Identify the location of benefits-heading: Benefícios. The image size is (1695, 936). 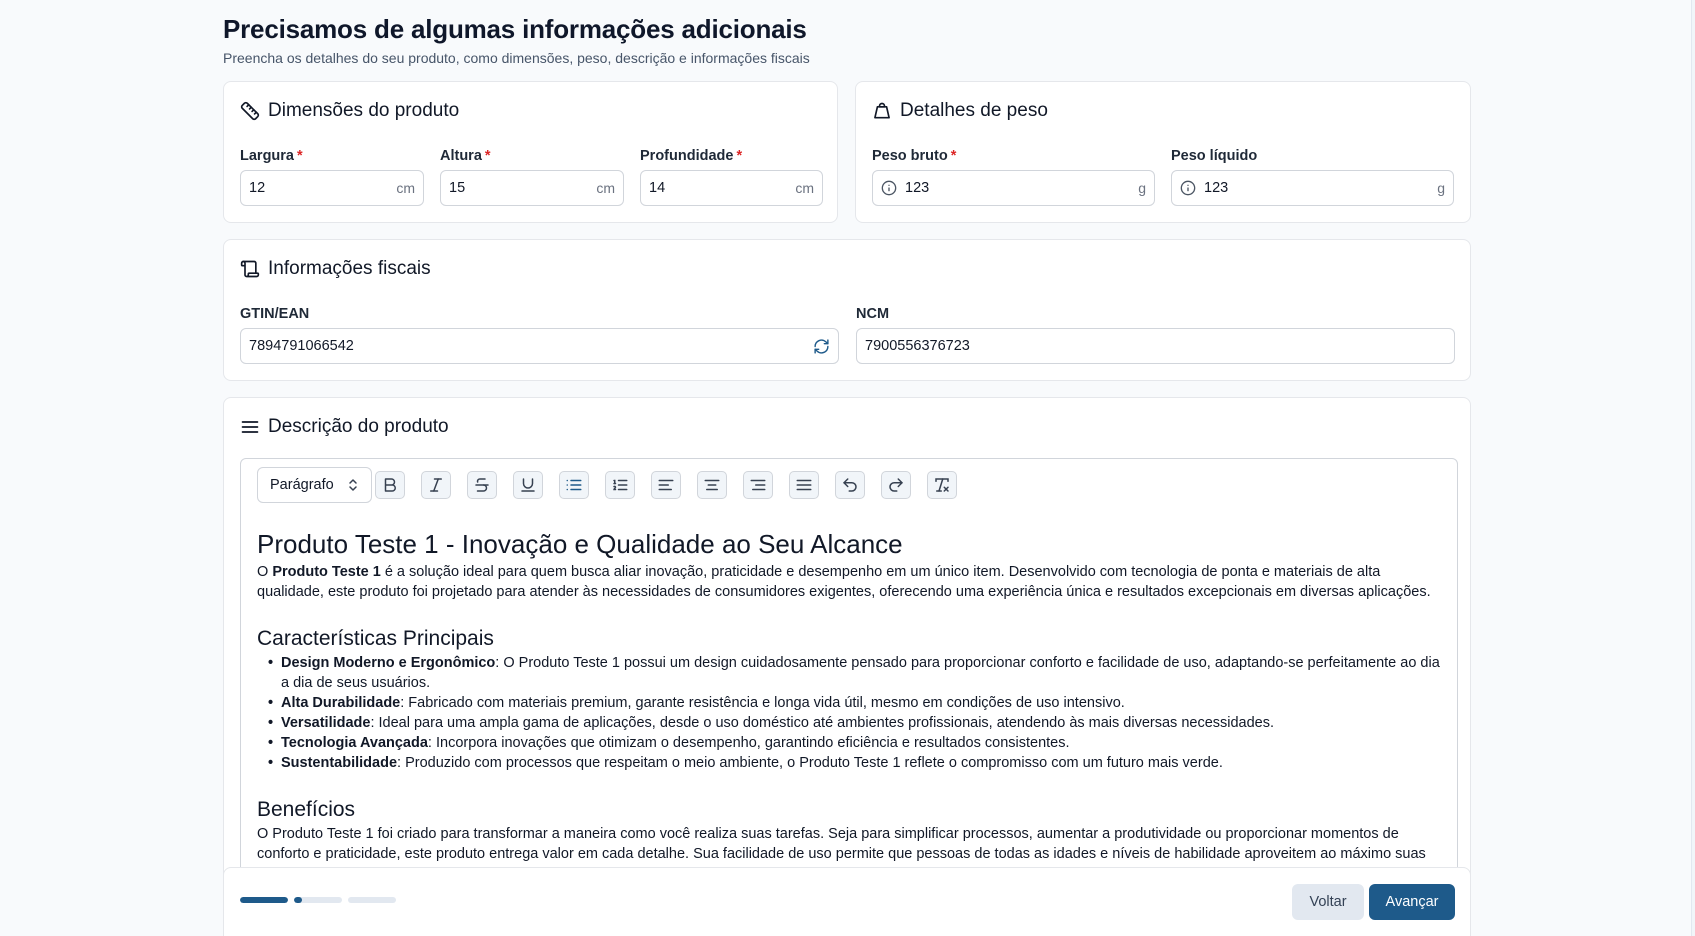
(306, 809).